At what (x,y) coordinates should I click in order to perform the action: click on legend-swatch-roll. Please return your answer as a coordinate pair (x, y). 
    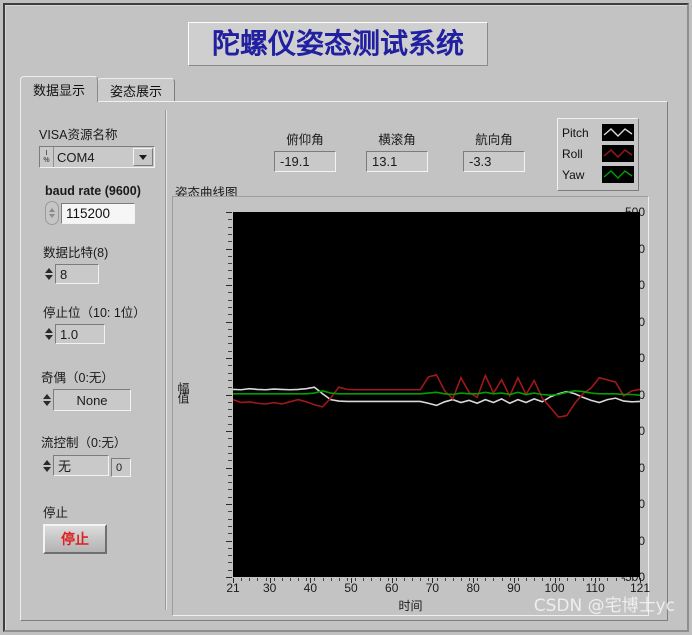
    Looking at the image, I should click on (618, 153).